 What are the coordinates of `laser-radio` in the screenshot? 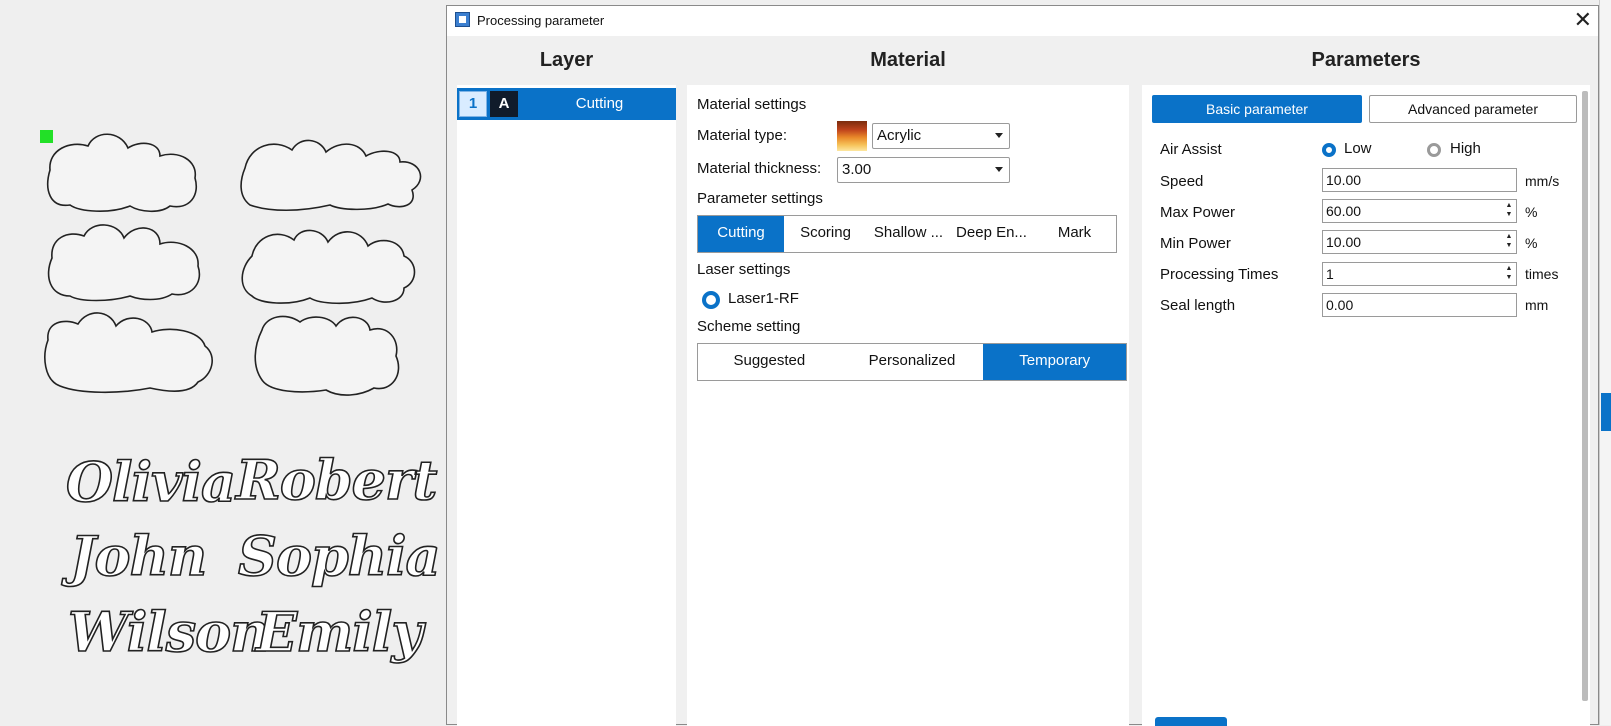 It's located at (711, 300).